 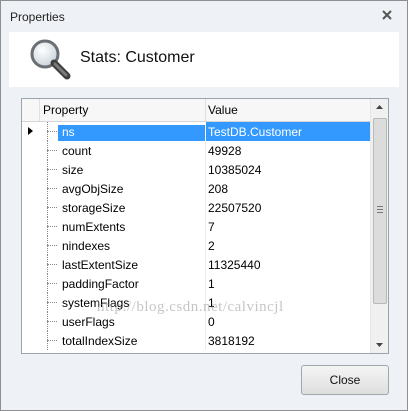 What do you see at coordinates (345, 380) in the screenshot?
I see `close-button: Close` at bounding box center [345, 380].